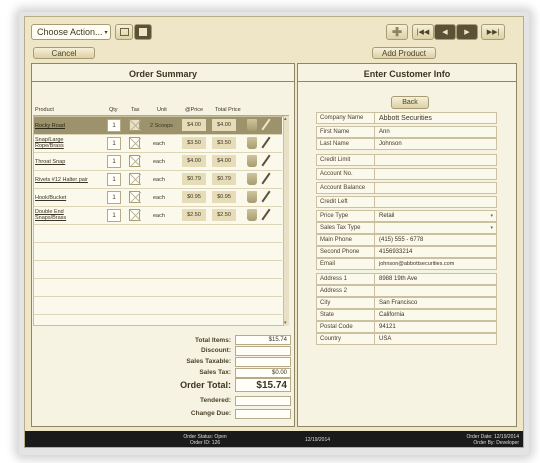 The height and width of the screenshot is (463, 540). Describe the element at coordinates (385, 339) in the screenshot. I see `field-value: USA` at that location.